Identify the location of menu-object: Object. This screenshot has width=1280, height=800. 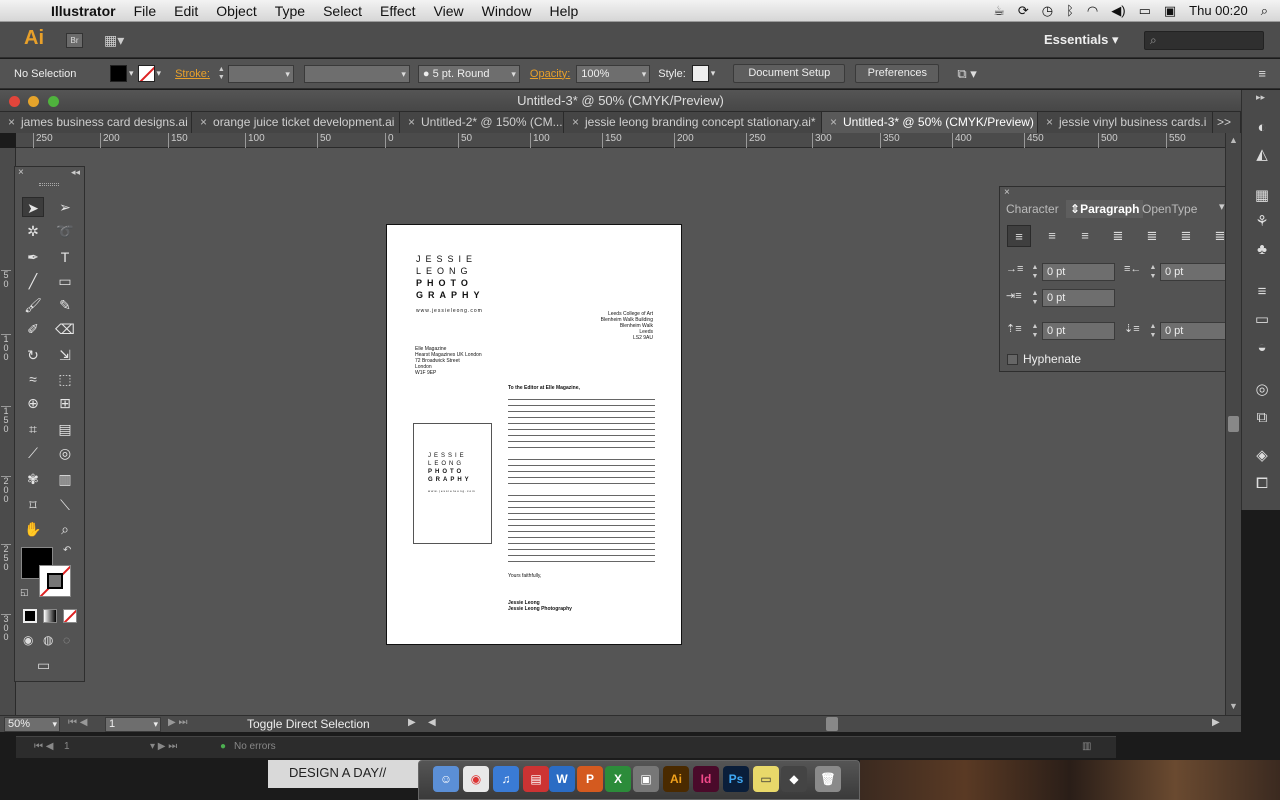
(236, 11).